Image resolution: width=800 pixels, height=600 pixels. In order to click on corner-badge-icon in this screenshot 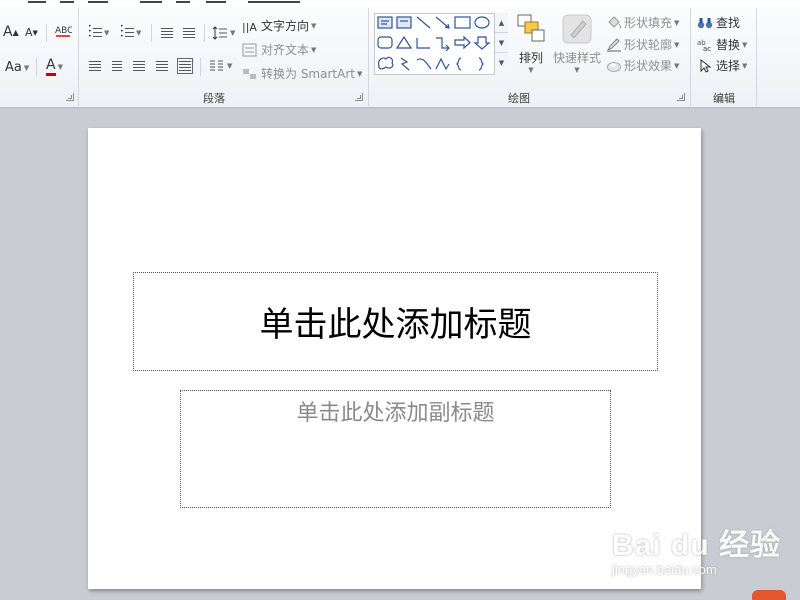, I will do `click(769, 595)`.